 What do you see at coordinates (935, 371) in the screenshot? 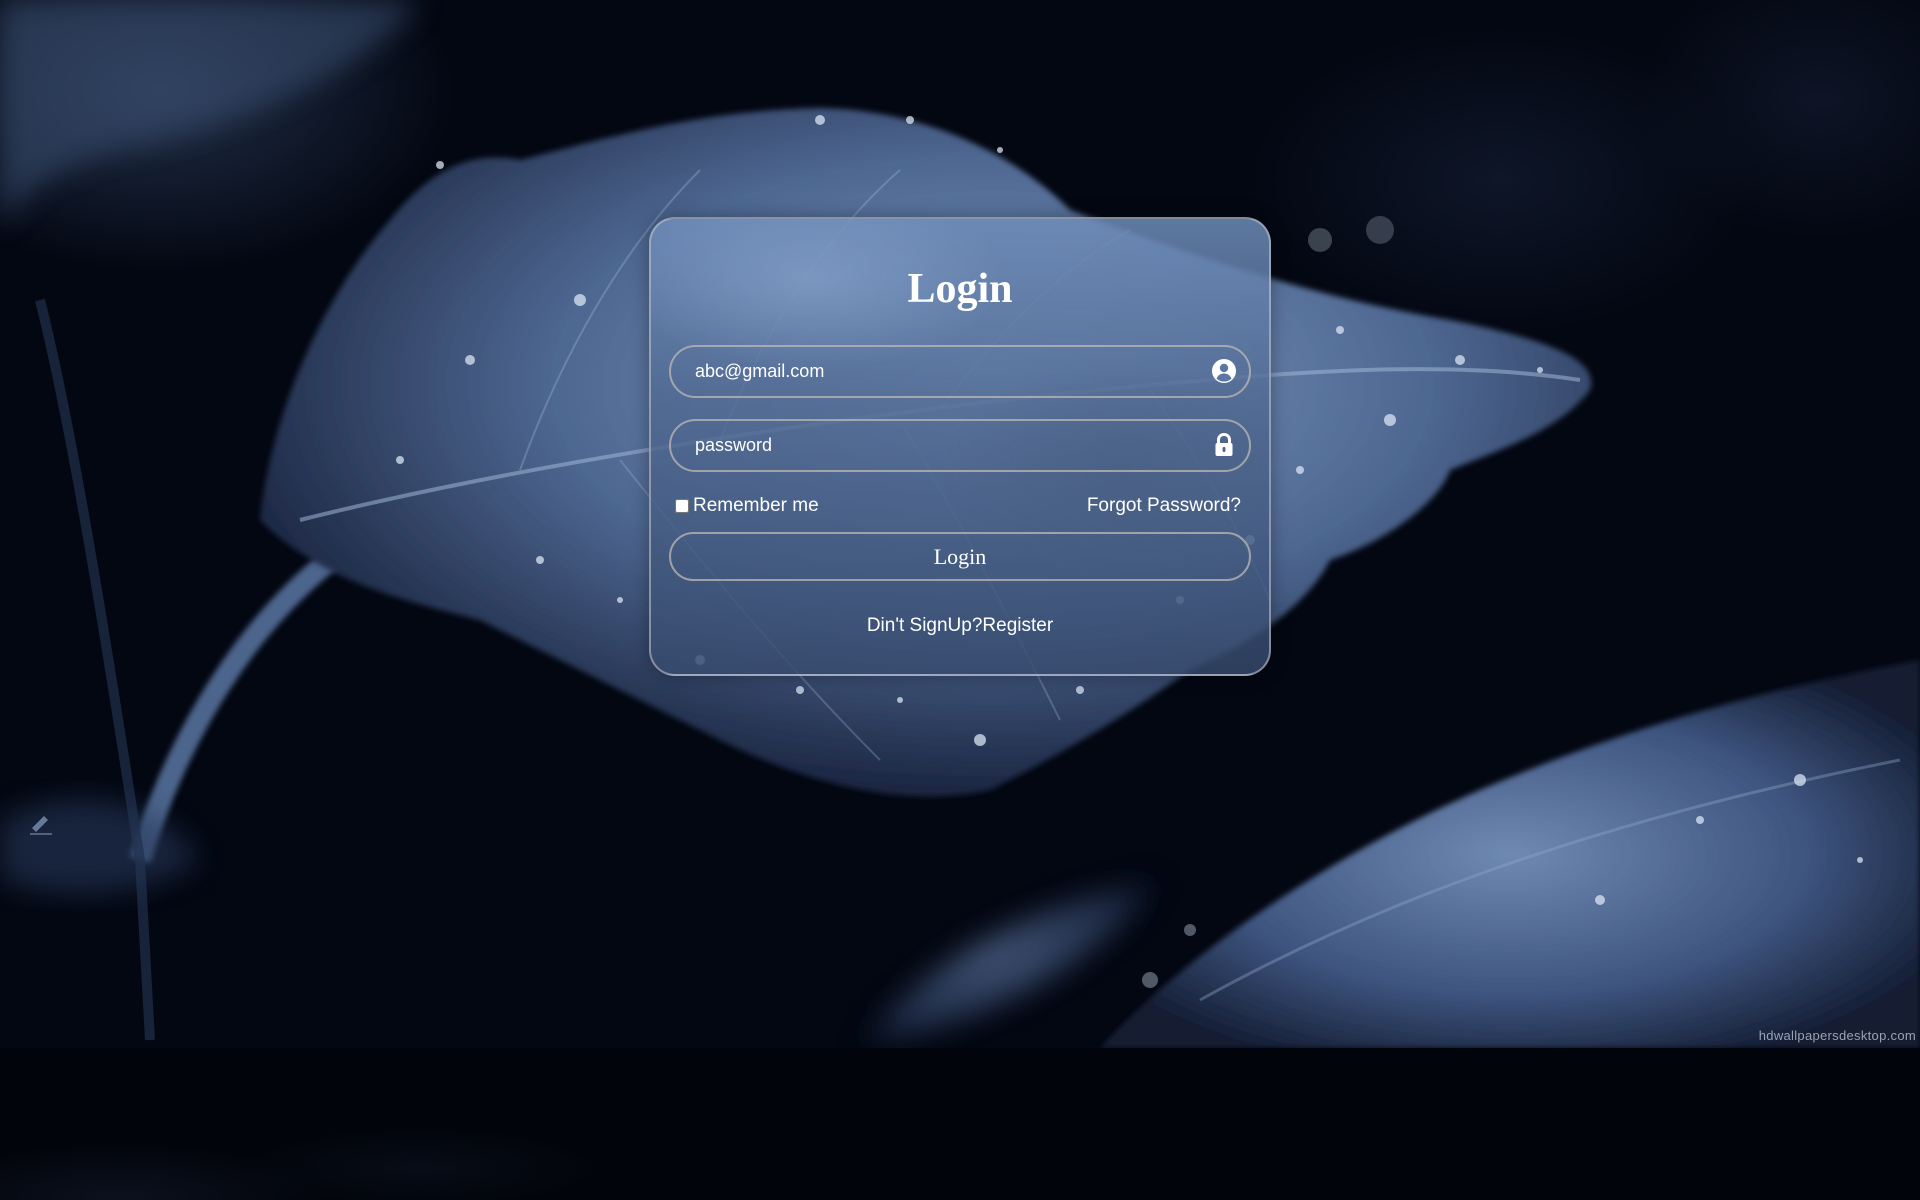
I see `email-input` at bounding box center [935, 371].